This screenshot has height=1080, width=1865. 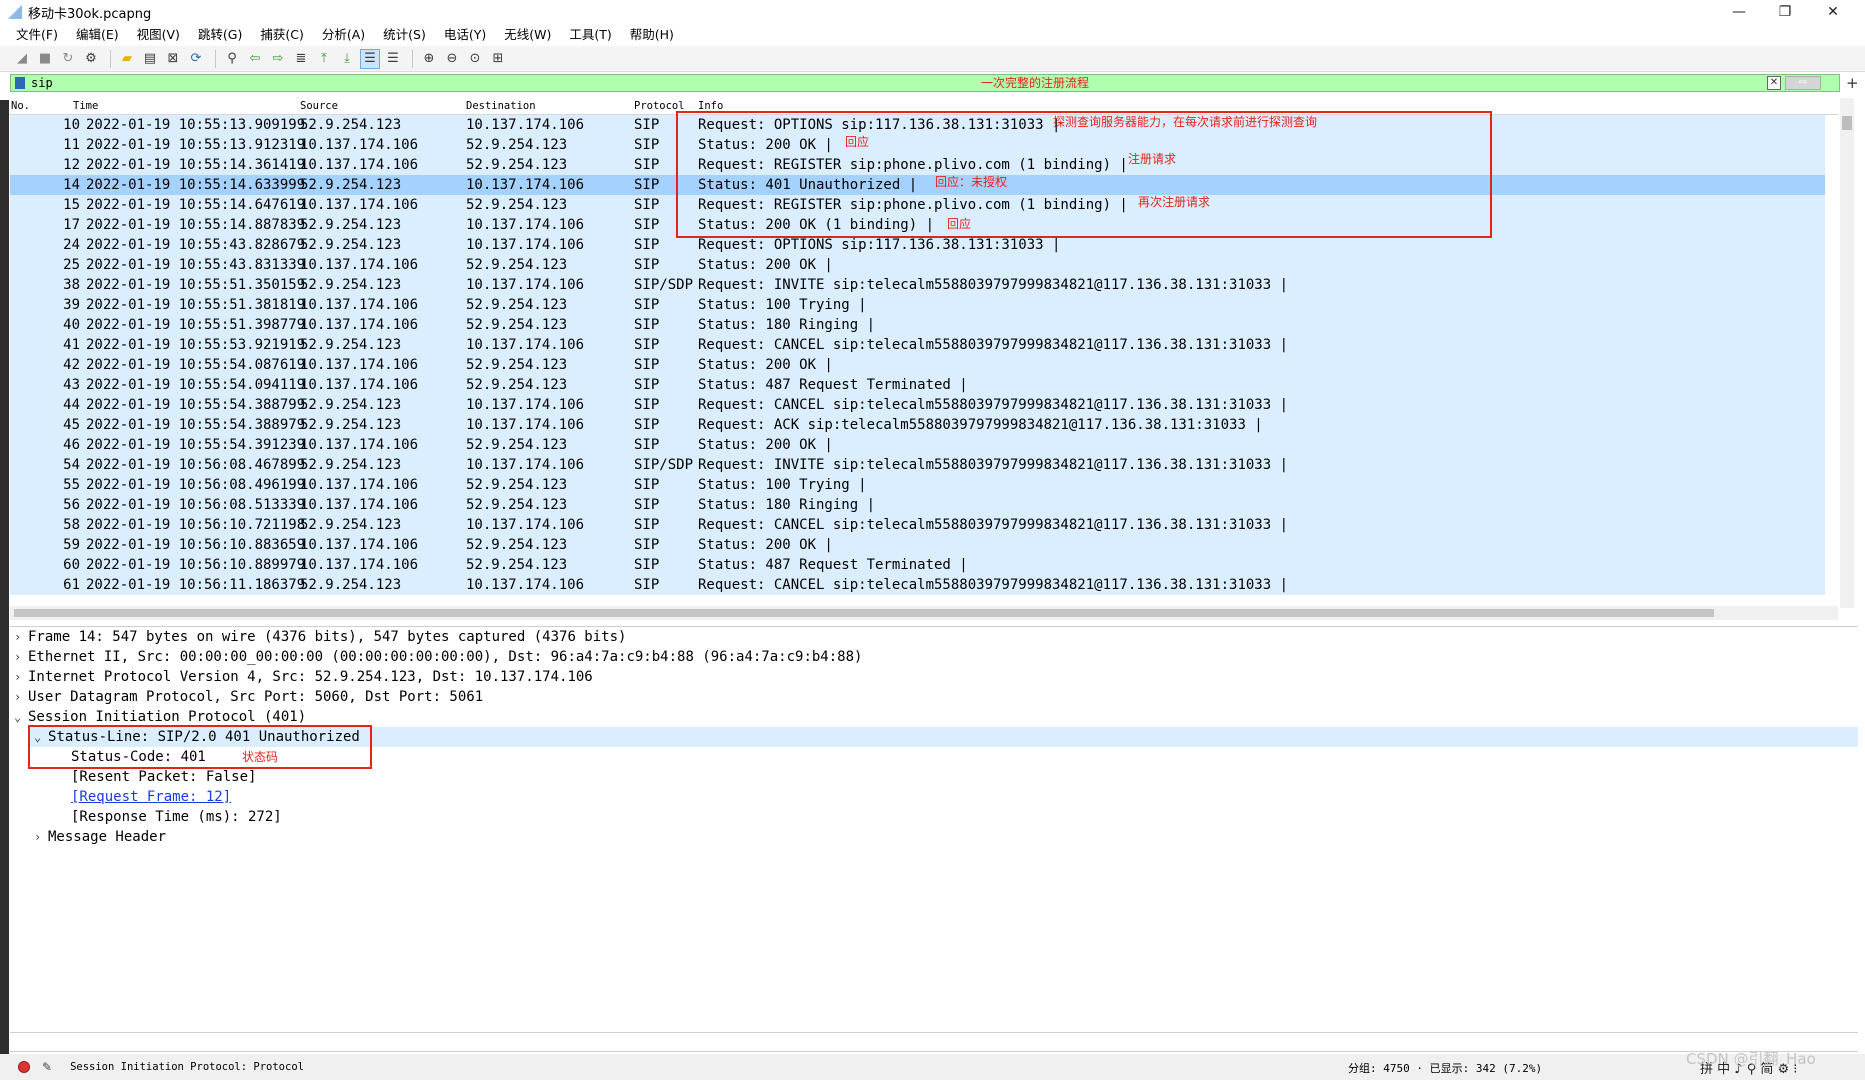 I want to click on clear-filter-icon: ✕, so click(x=1774, y=83).